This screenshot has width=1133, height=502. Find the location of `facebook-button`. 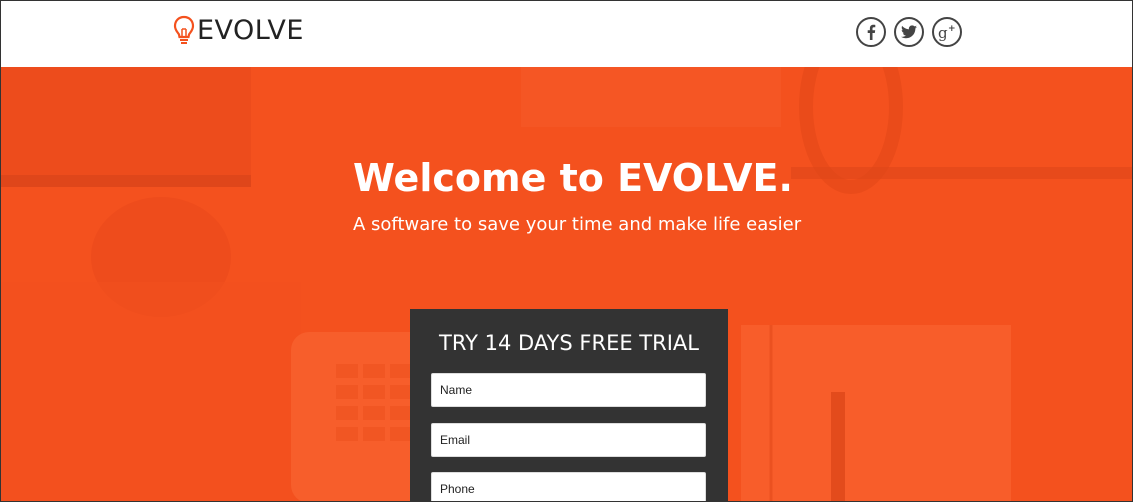

facebook-button is located at coordinates (871, 32).